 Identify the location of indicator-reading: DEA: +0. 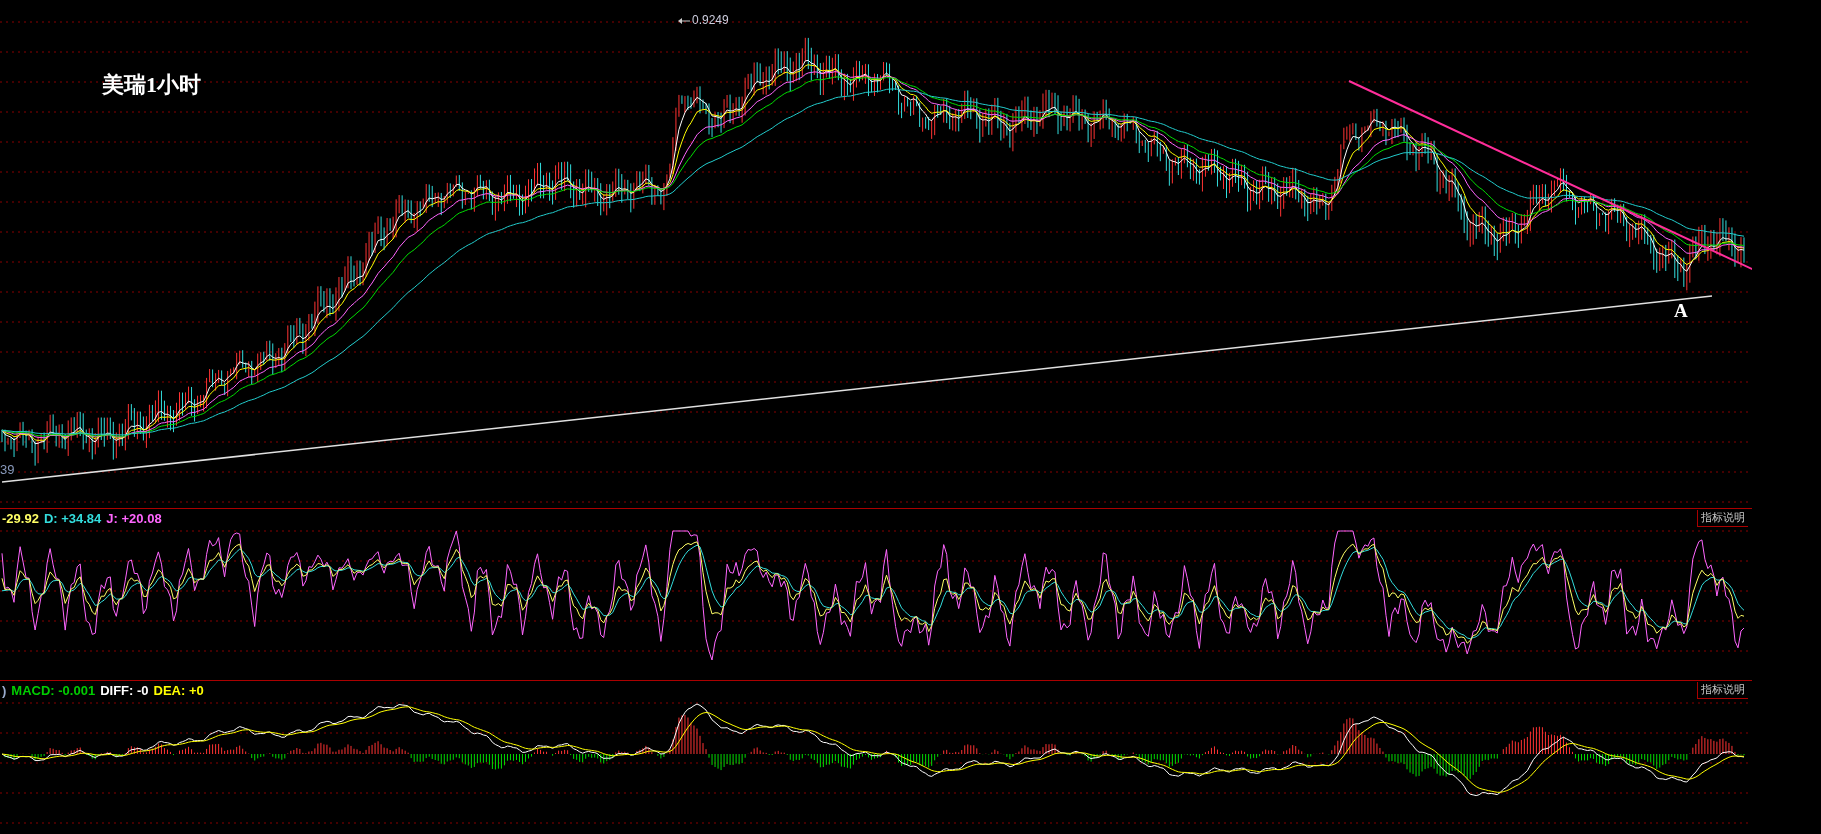
(178, 690).